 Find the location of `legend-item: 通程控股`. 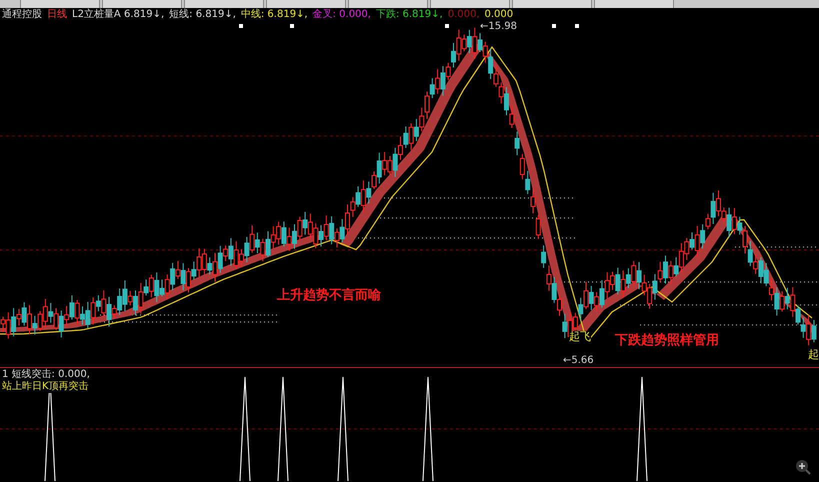

legend-item: 通程控股 is located at coordinates (22, 15).